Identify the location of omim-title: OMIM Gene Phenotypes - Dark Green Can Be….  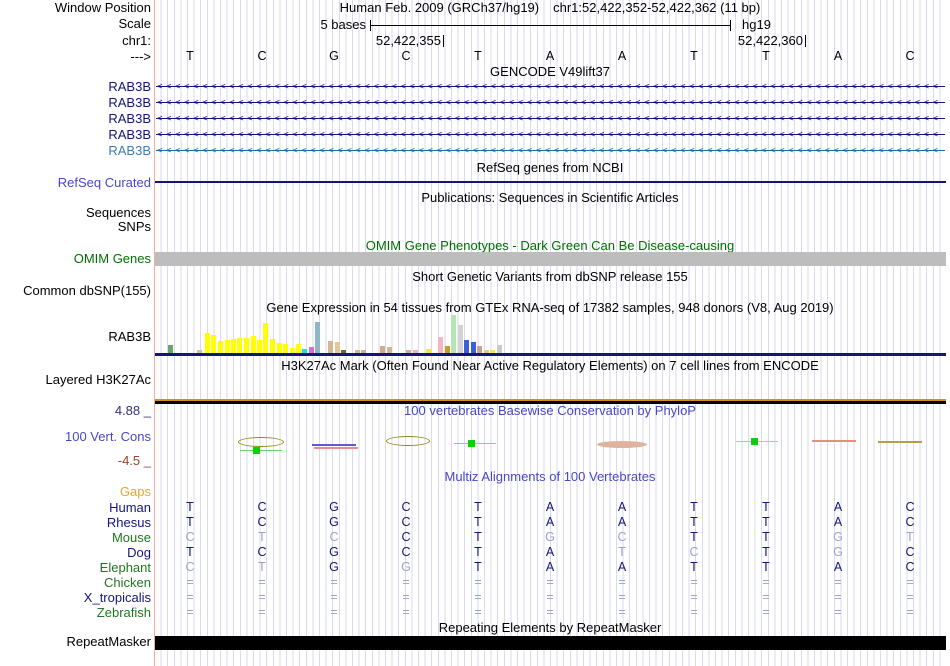
(550, 245).